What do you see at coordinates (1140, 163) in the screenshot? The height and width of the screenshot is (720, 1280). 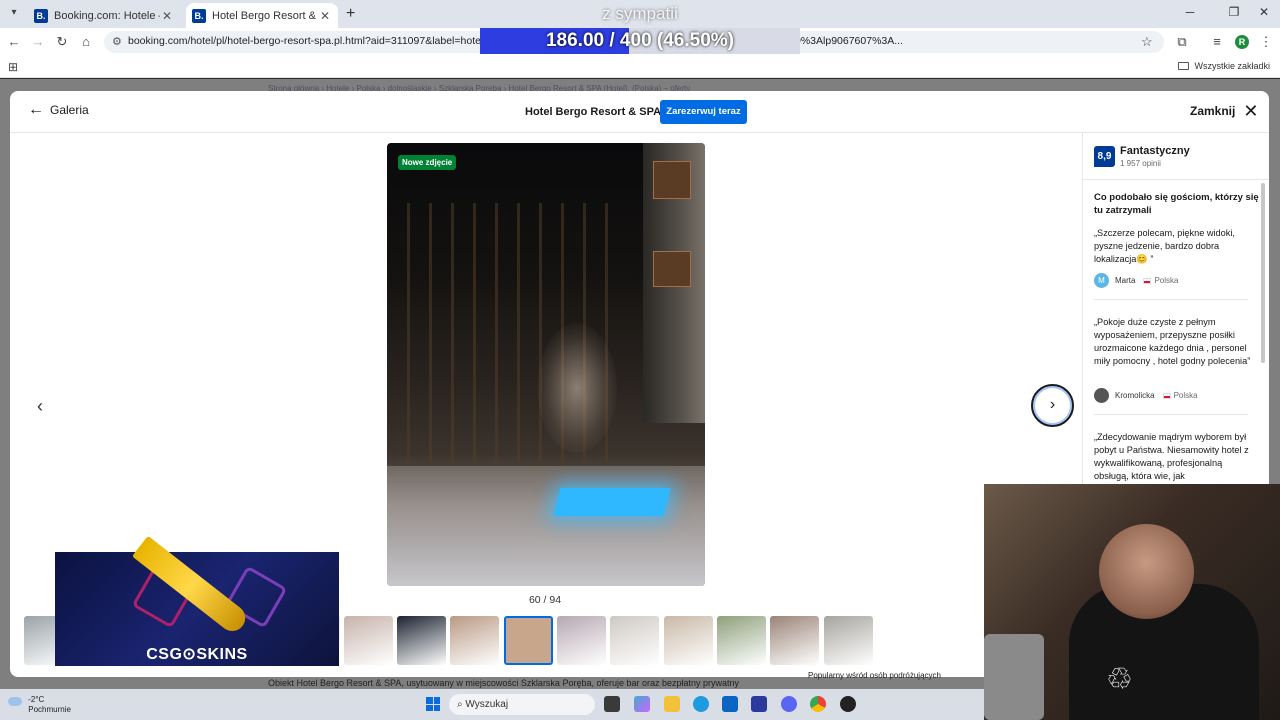 I see `review-count: 1 957 opinii` at bounding box center [1140, 163].